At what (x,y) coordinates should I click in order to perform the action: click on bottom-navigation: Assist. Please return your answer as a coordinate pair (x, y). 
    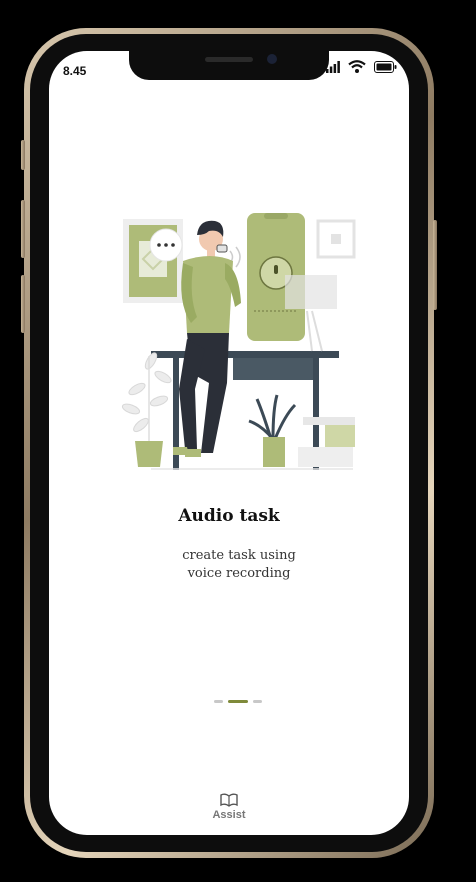
    Looking at the image, I should click on (229, 814).